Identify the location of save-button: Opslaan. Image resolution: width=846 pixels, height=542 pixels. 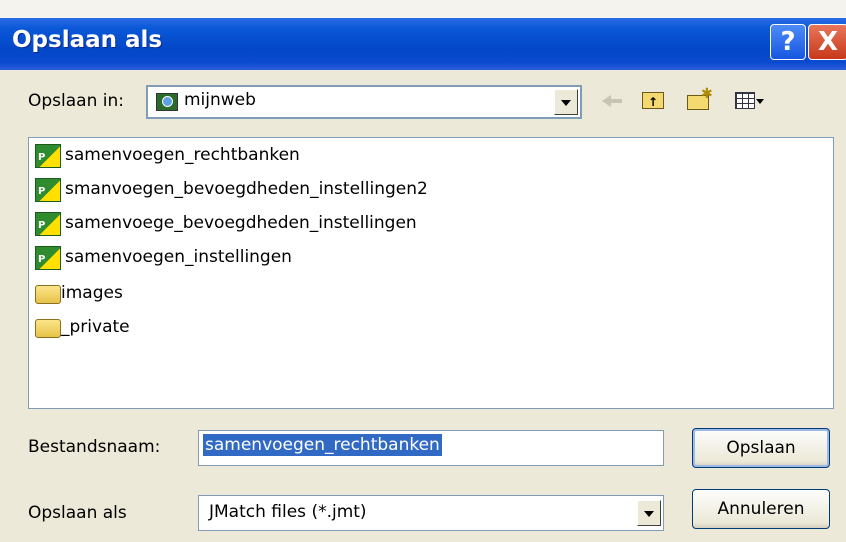
(761, 448).